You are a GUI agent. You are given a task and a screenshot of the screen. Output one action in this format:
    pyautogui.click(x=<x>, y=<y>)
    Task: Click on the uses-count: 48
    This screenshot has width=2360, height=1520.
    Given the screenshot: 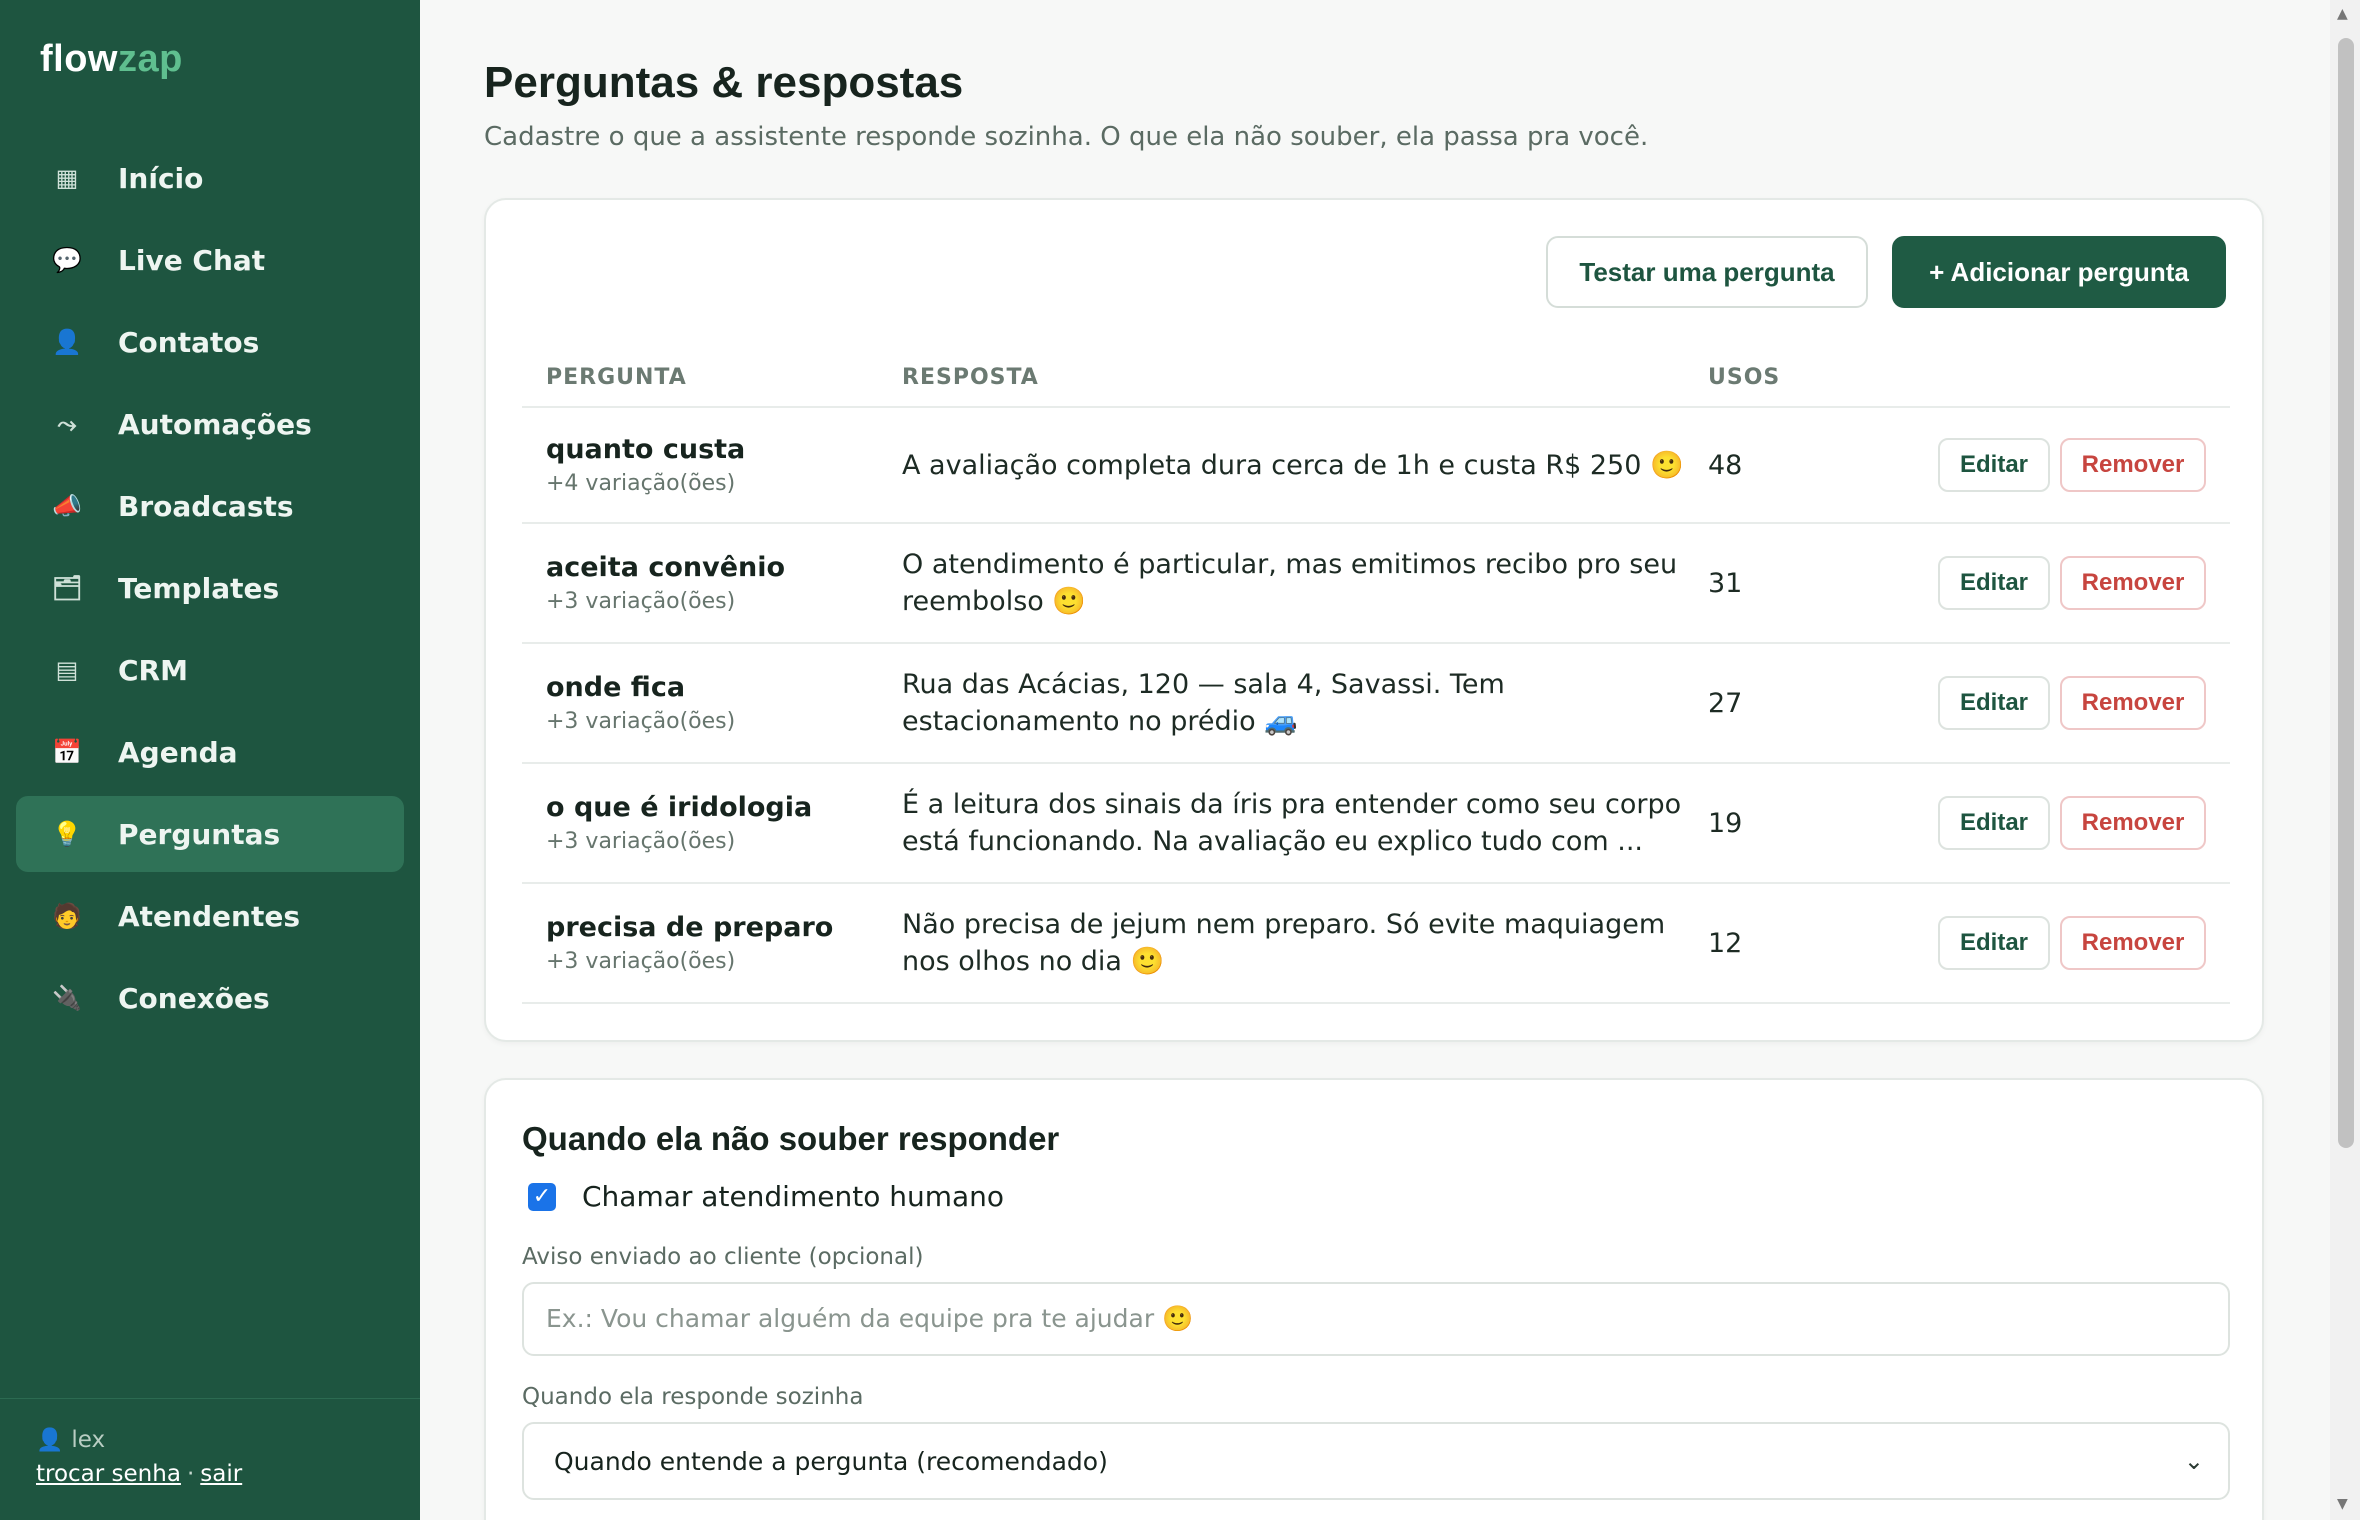 What is the action you would take?
    pyautogui.click(x=1725, y=465)
    